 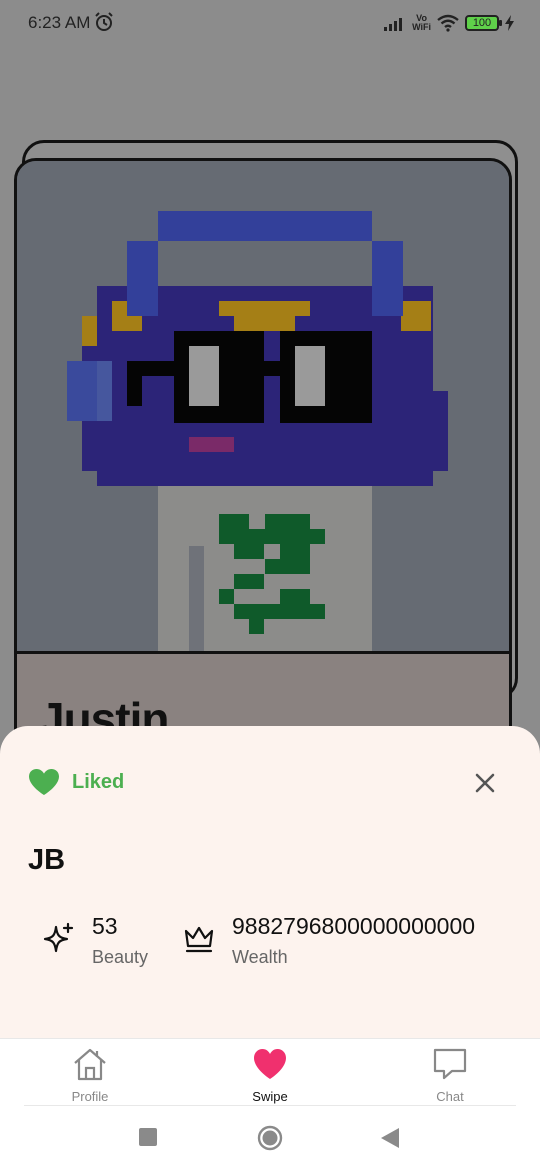 I want to click on nav-label-profile: Profile, so click(x=90, y=1096).